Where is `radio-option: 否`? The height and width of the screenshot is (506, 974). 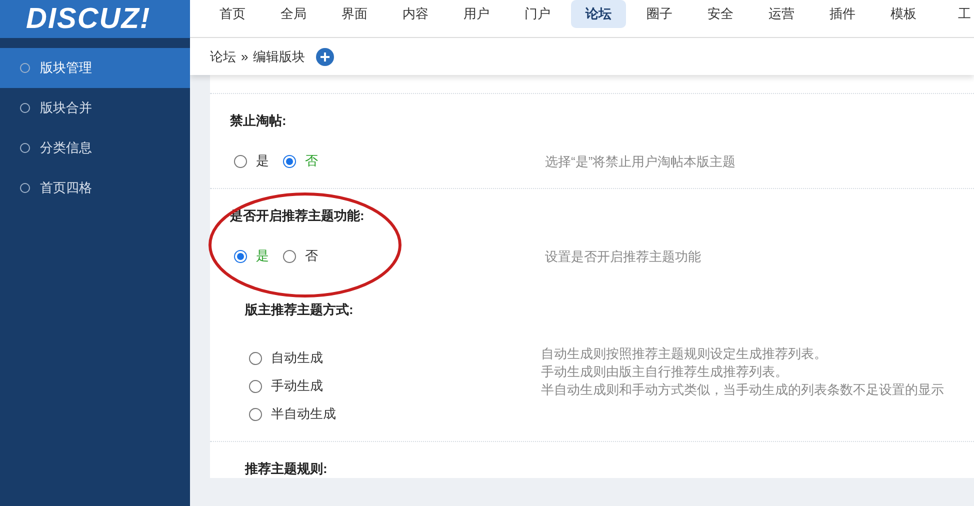 radio-option: 否 is located at coordinates (300, 256).